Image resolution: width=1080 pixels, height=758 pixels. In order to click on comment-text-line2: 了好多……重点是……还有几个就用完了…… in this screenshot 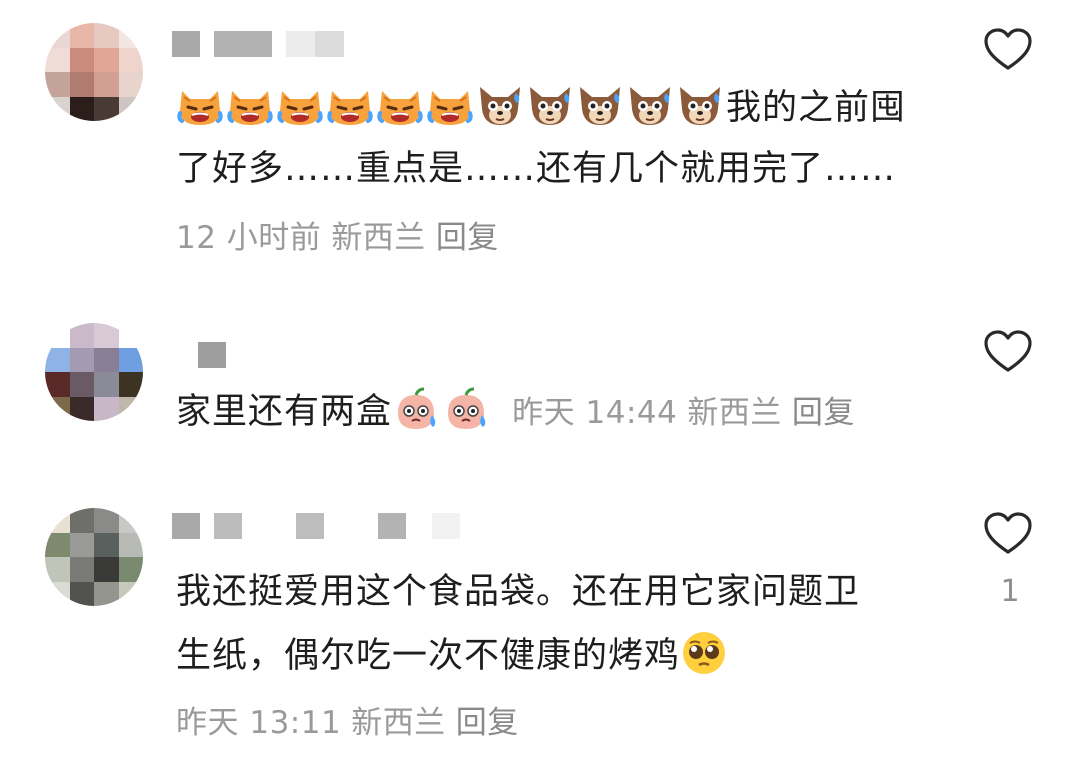, I will do `click(536, 169)`.